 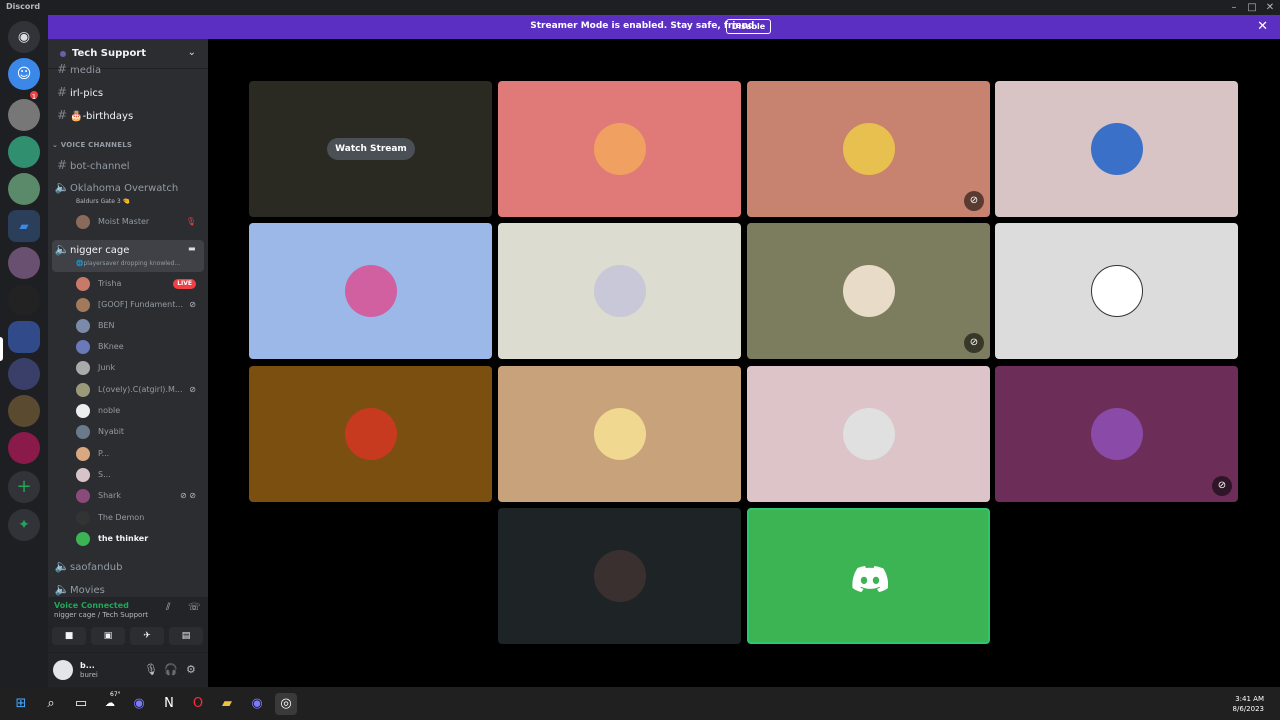 I want to click on watch-stream-button: Watch Stream, so click(x=371, y=149).